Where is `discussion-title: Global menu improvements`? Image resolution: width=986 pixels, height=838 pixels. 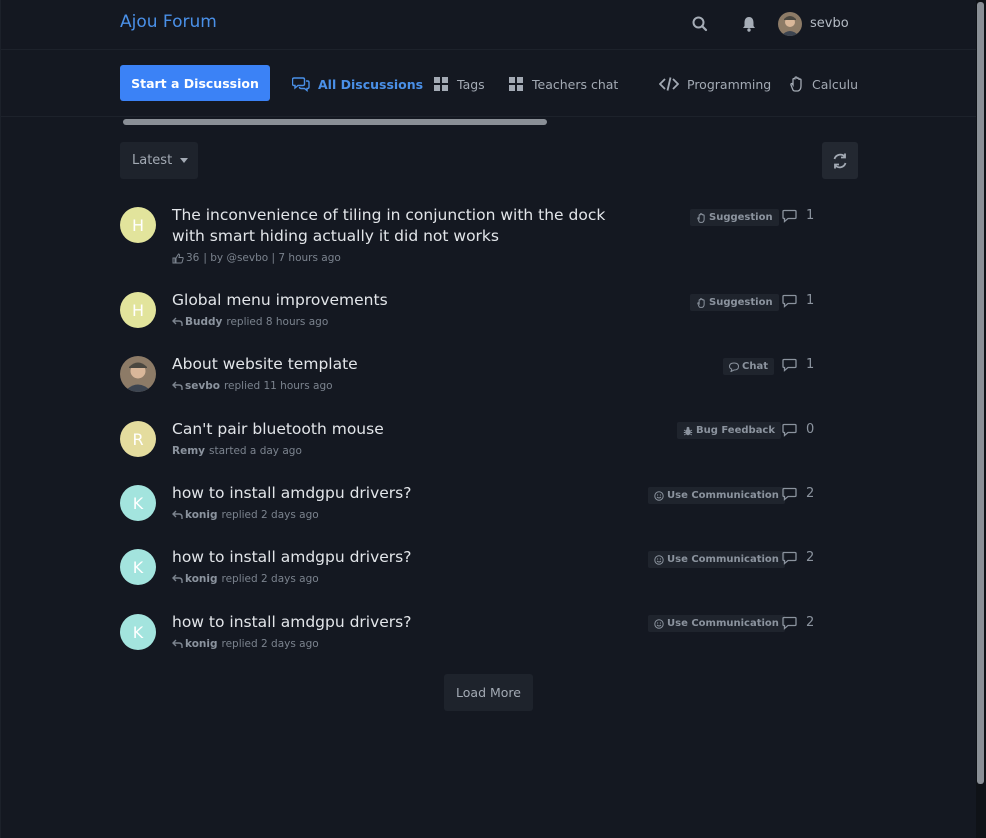
discussion-title: Global menu improvements is located at coordinates (402, 300).